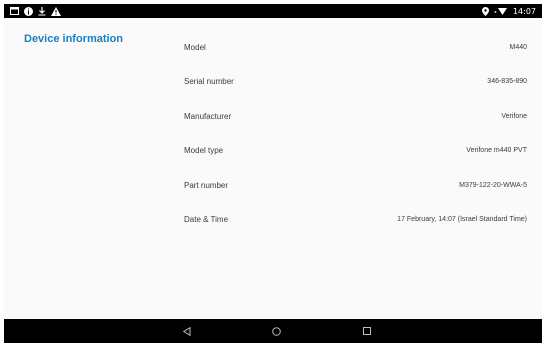 The image size is (546, 347). I want to click on info-icon, so click(28, 11).